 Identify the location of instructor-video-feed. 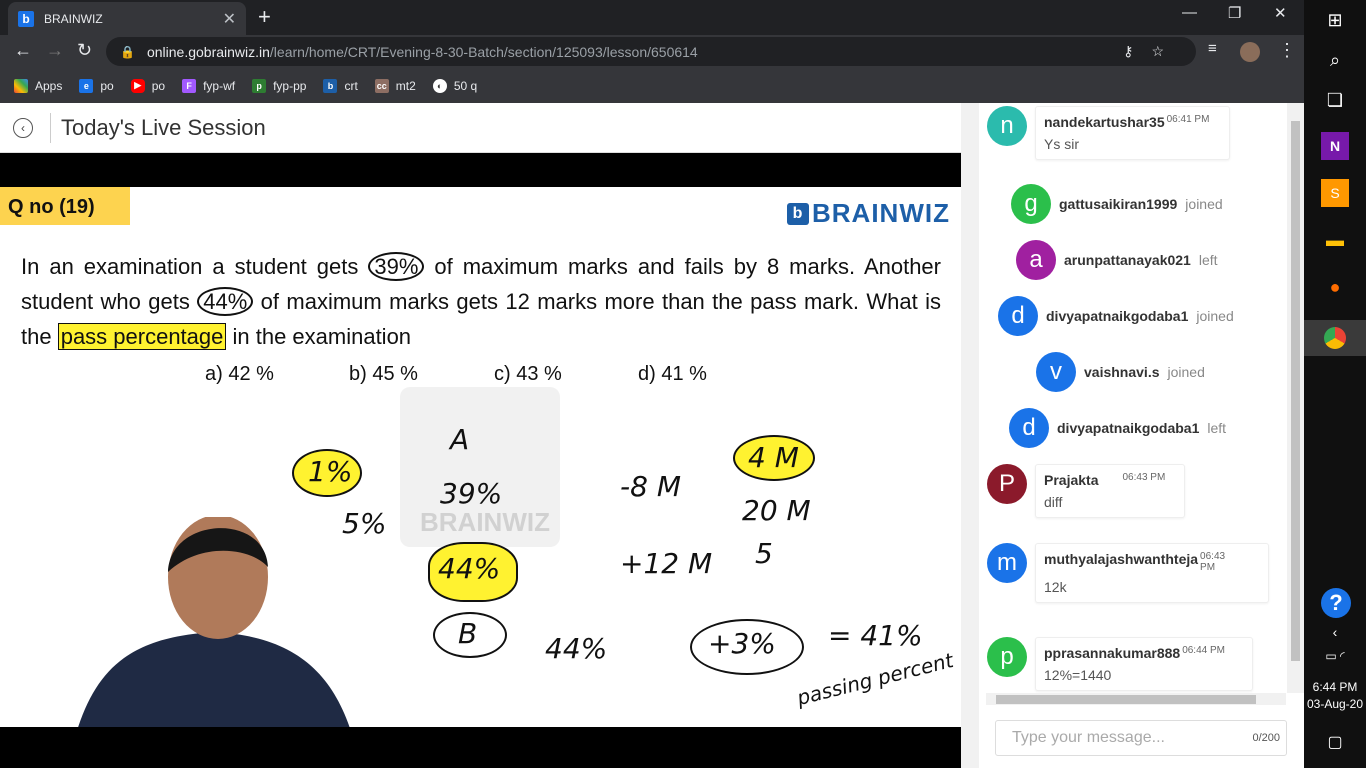
(214, 622).